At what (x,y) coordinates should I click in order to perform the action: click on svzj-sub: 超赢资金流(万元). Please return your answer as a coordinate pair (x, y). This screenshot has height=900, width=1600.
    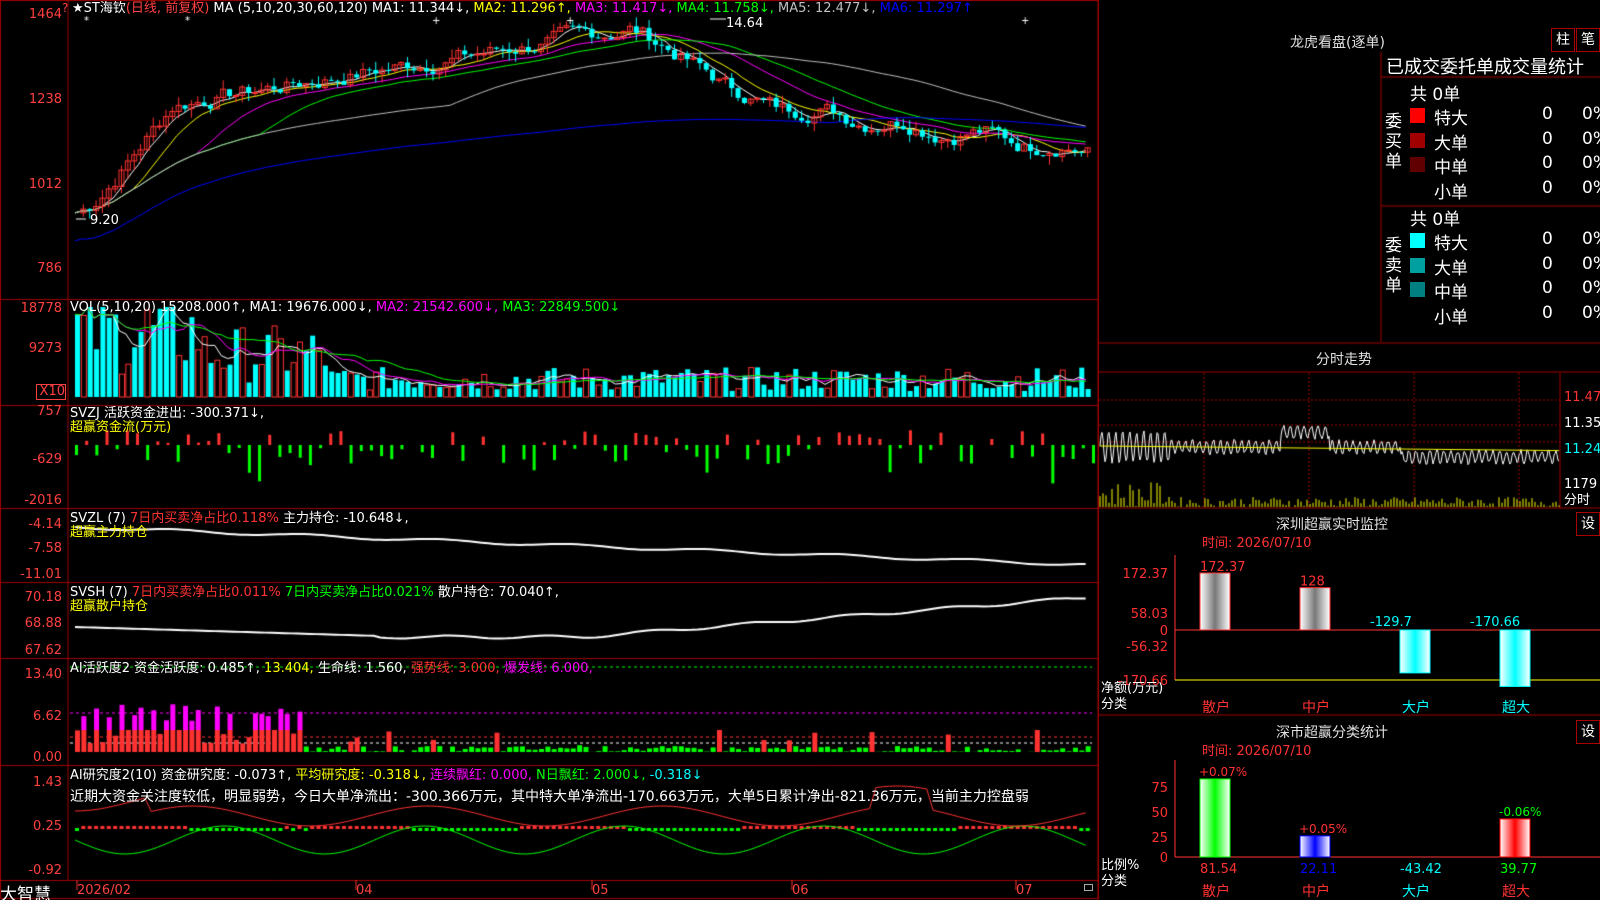
    Looking at the image, I should click on (121, 427).